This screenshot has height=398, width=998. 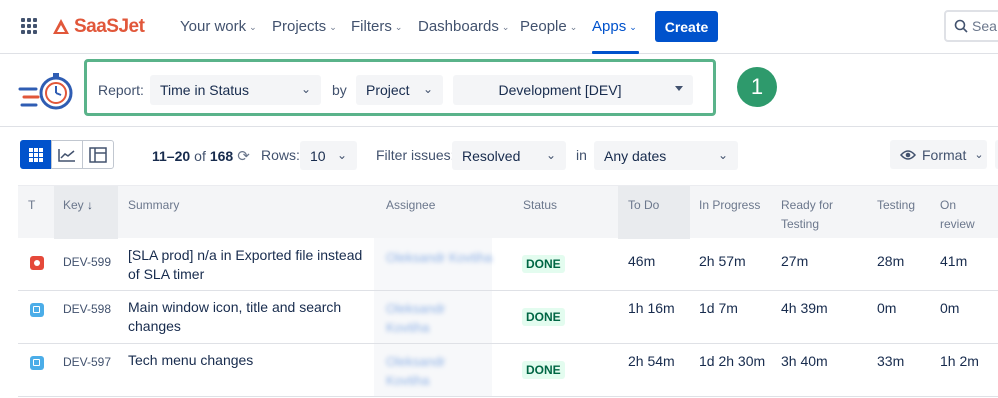 I want to click on nav-your-work: Your work ⌄, so click(x=218, y=26).